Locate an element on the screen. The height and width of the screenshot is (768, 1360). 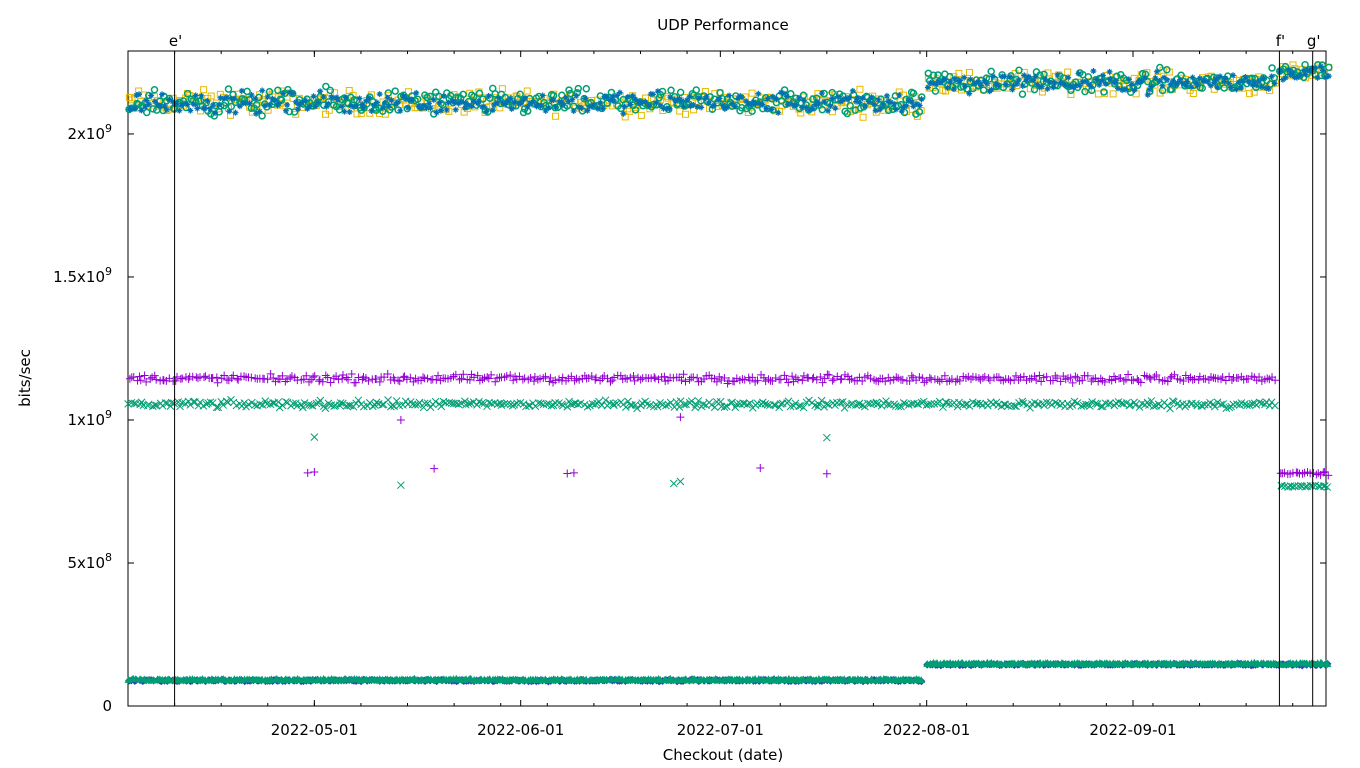
x-tick-label: 2022-06-01 is located at coordinates (520, 730).